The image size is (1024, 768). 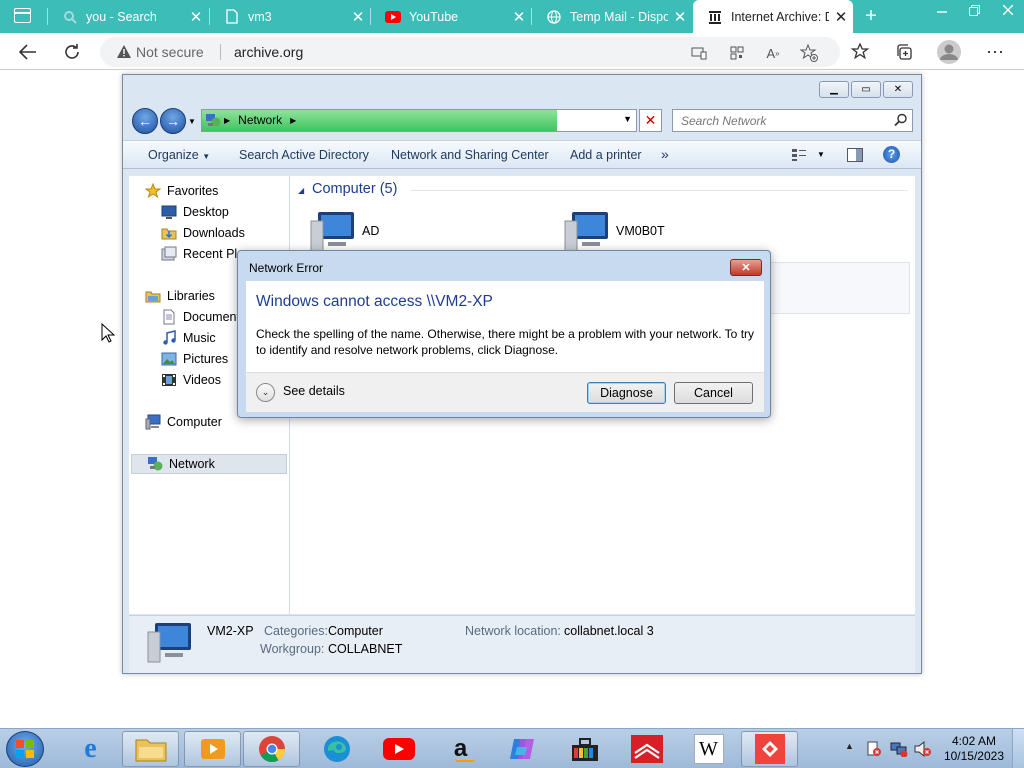 I want to click on refresh-button, so click(x=72, y=52).